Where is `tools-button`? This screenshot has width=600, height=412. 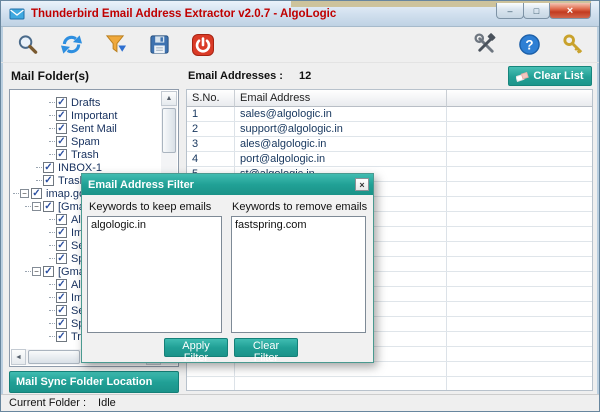 tools-button is located at coordinates (485, 45).